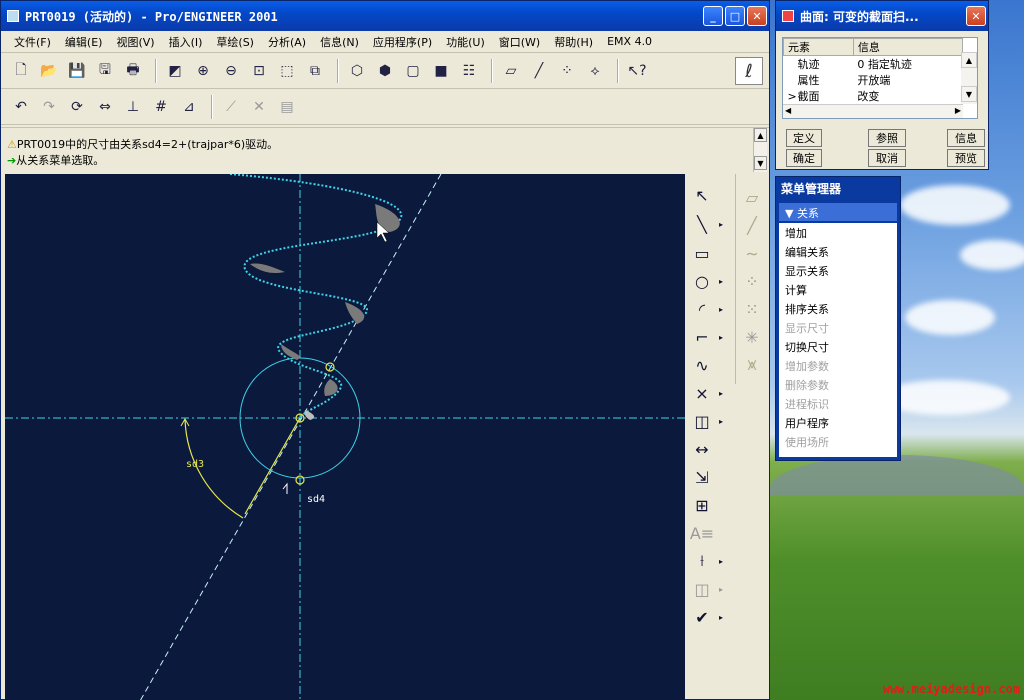 Image resolution: width=1024 pixels, height=700 pixels. What do you see at coordinates (259, 107) in the screenshot?
I see `sketch-tool-disabled-icon: ✕` at bounding box center [259, 107].